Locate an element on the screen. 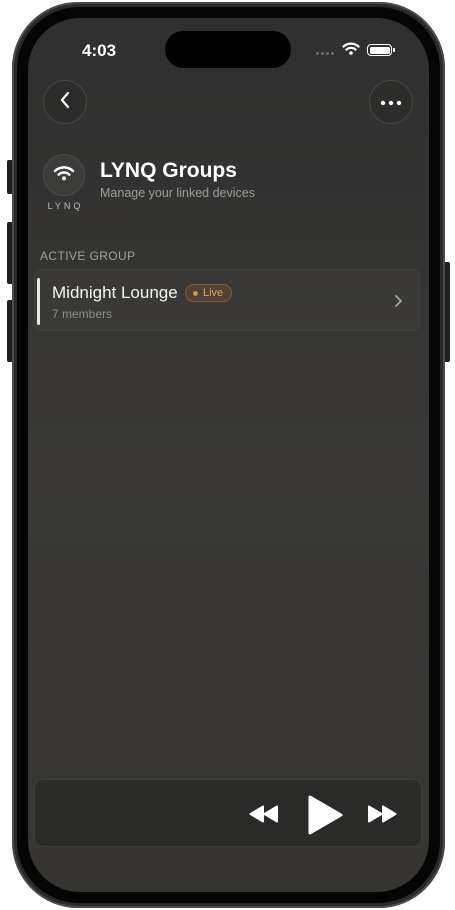  brand-logo is located at coordinates (64, 175).